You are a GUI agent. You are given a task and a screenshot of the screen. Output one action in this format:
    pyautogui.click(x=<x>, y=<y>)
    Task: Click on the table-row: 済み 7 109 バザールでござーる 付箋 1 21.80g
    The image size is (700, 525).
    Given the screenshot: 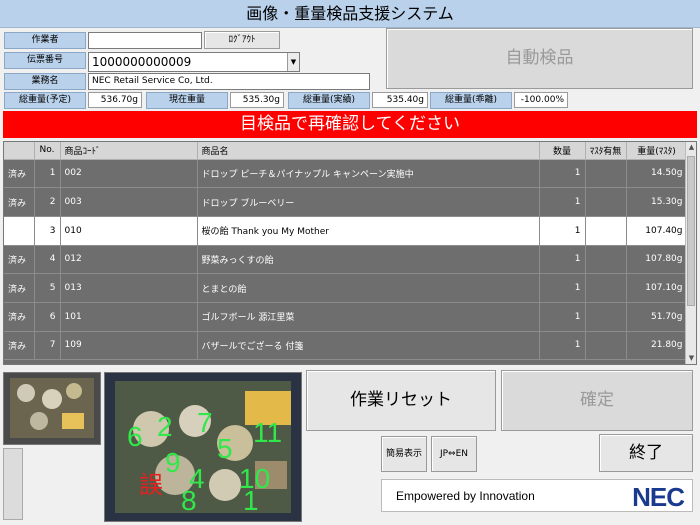 What is the action you would take?
    pyautogui.click(x=346, y=346)
    